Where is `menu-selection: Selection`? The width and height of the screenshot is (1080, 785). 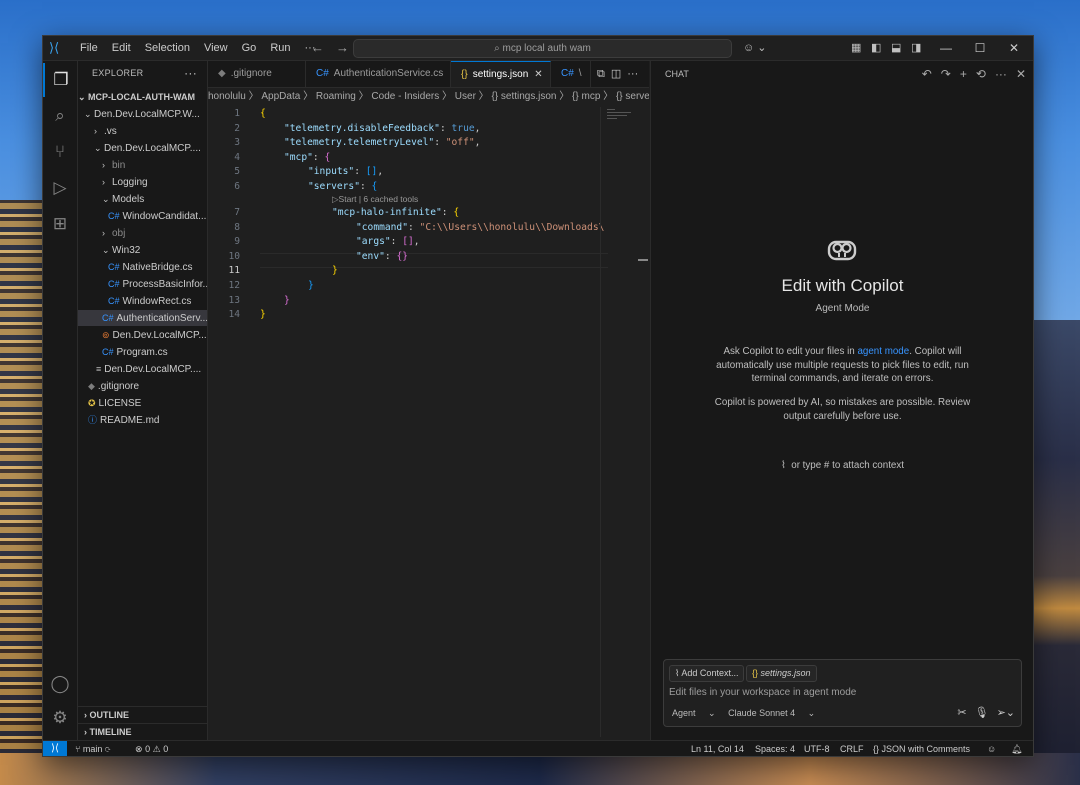 menu-selection: Selection is located at coordinates (167, 48).